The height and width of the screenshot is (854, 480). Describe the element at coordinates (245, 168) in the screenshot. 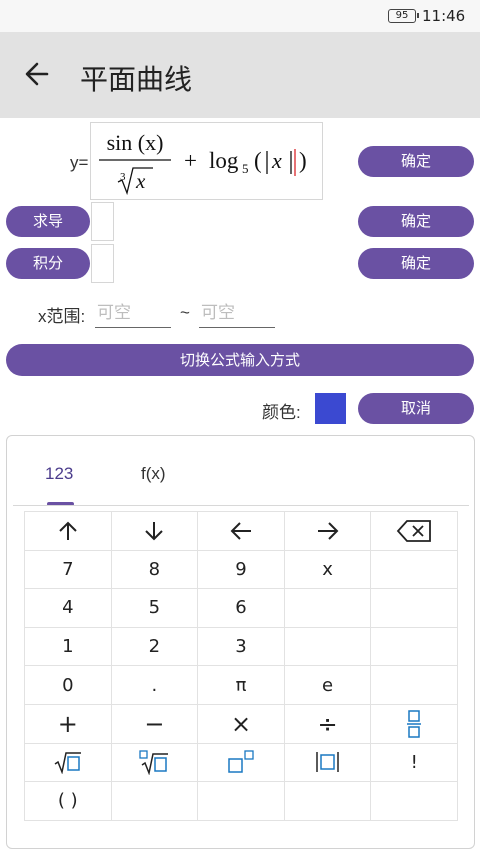

I see `log-base: 5` at that location.